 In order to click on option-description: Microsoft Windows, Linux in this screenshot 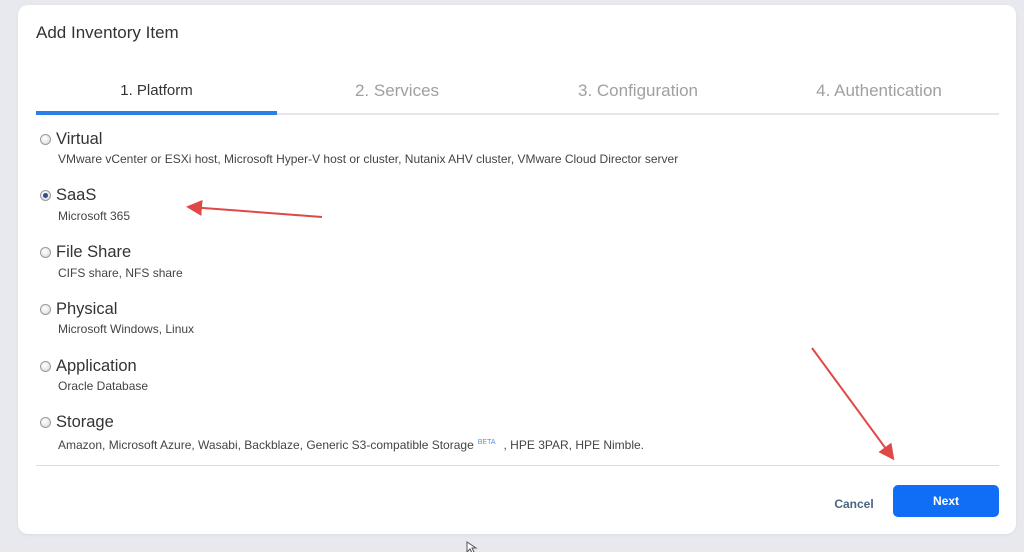, I will do `click(126, 329)`.